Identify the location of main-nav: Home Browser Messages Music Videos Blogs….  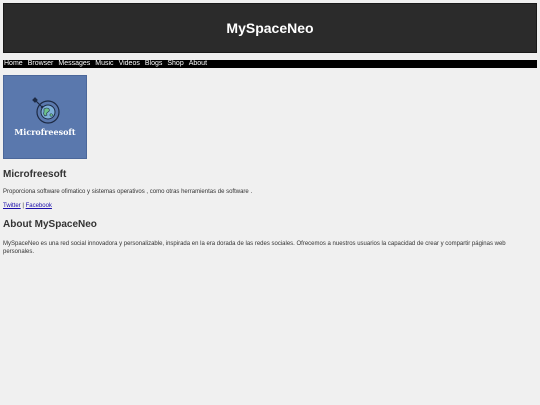
(270, 64).